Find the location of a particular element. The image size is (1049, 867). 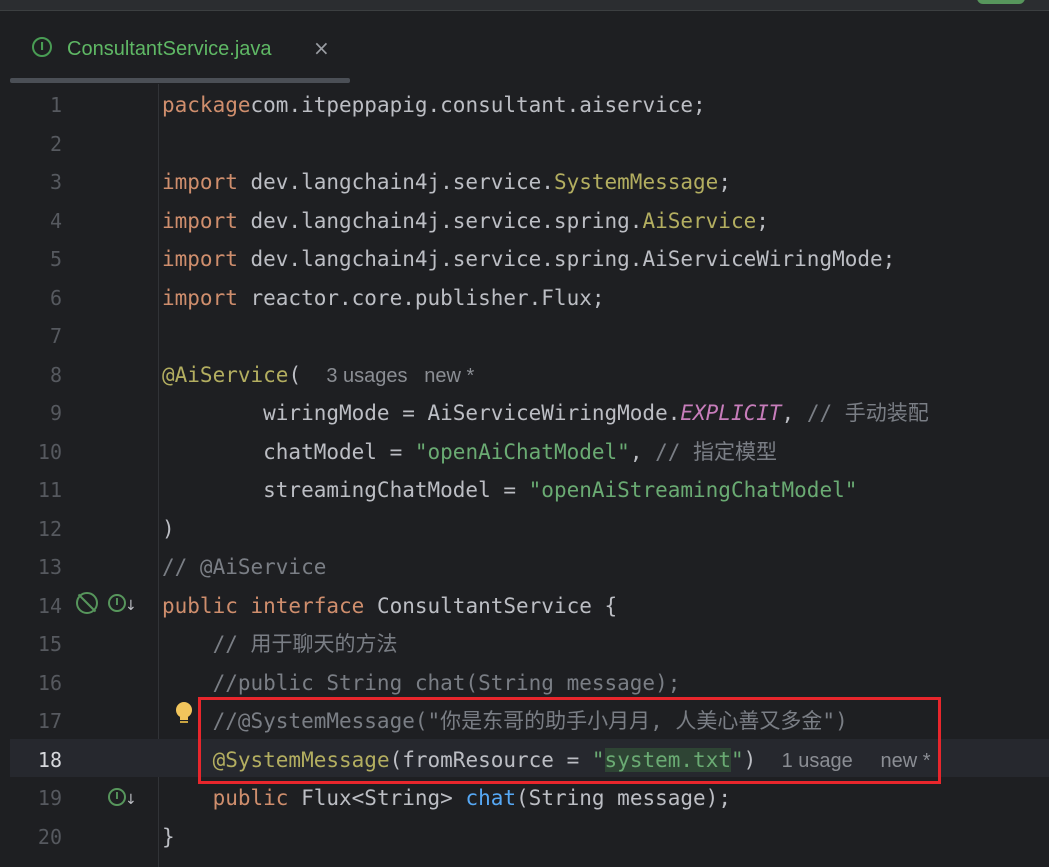

code-token: (String message); is located at coordinates (623, 798).